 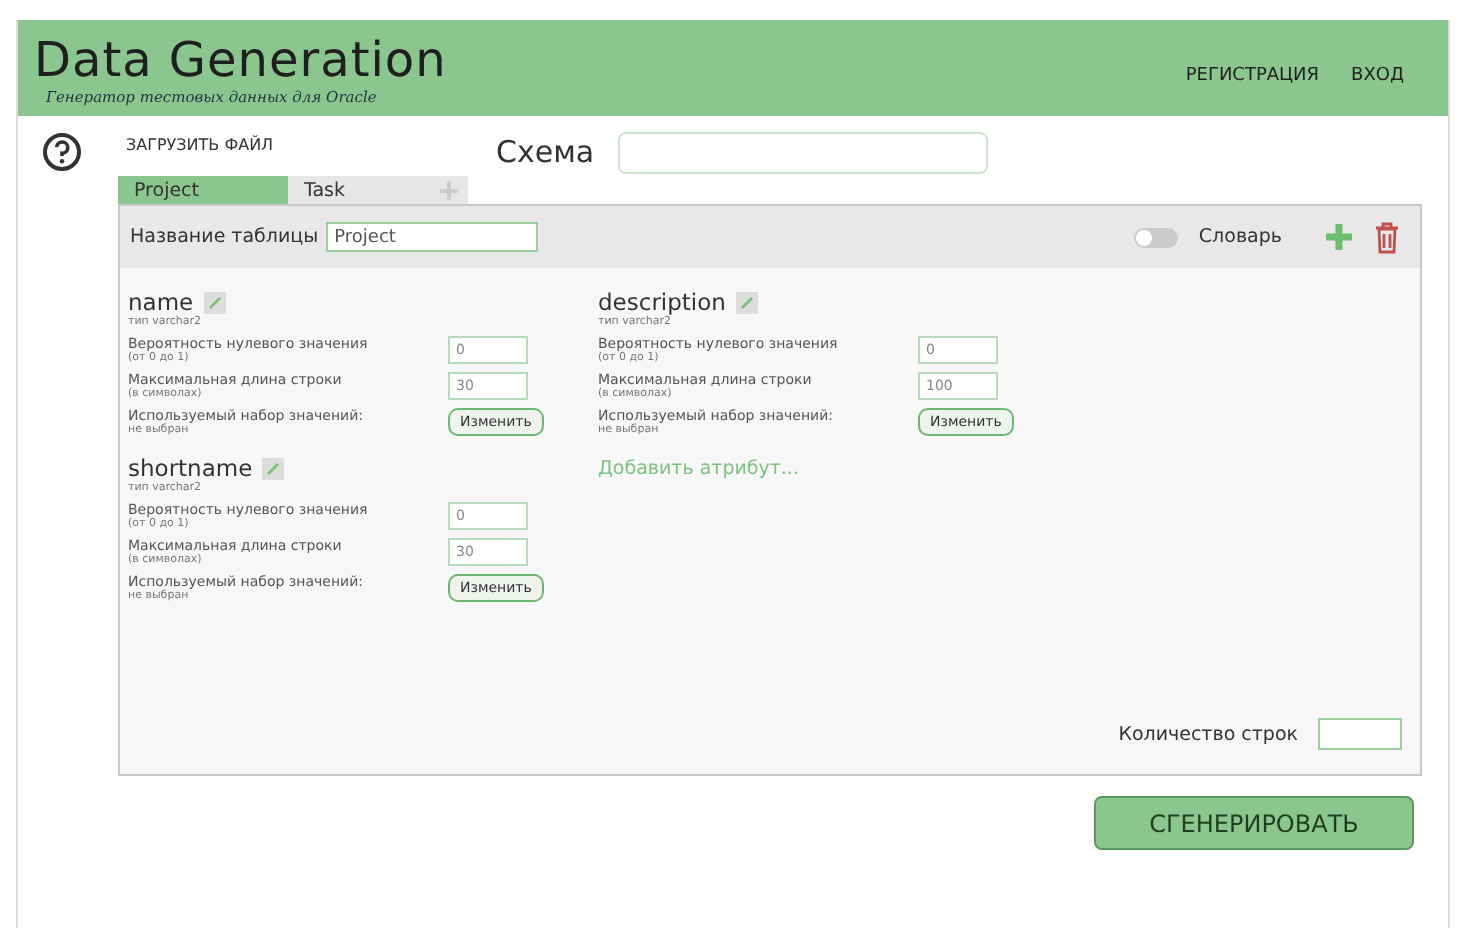 What do you see at coordinates (224, 237) in the screenshot?
I see `table-name-label: Название таблицы` at bounding box center [224, 237].